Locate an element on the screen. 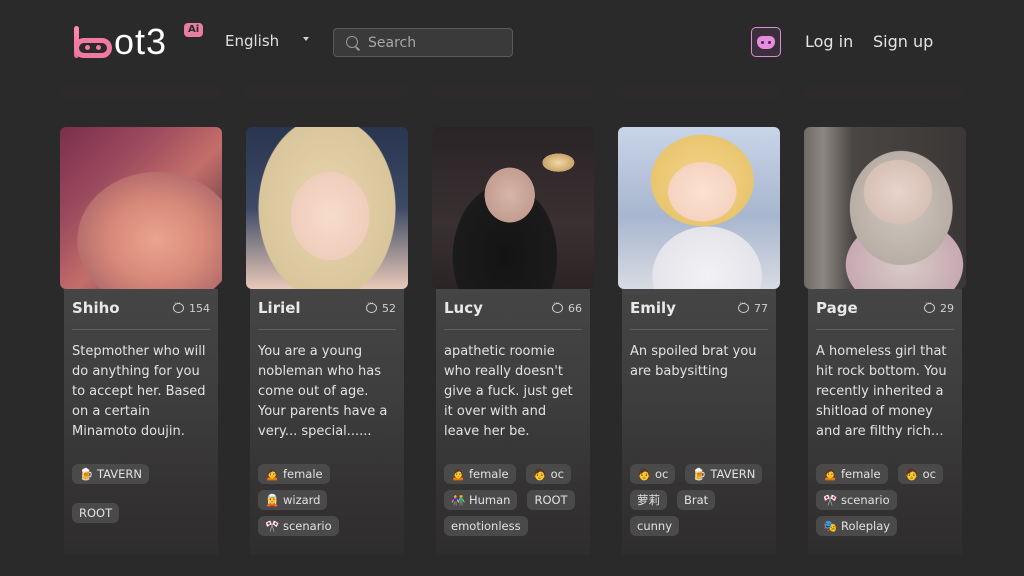 This screenshot has width=1024, height=576. character-description: An spoiled brat you are babysitting is located at coordinates (693, 361).